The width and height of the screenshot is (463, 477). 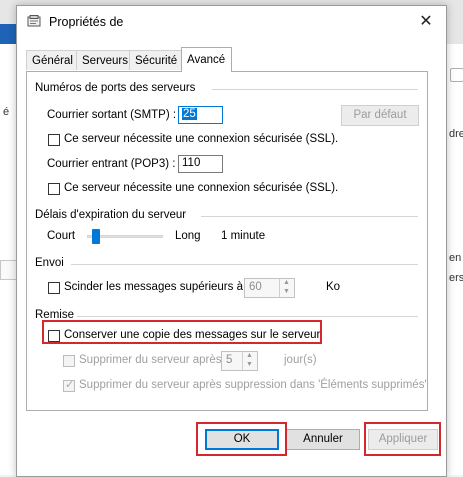 What do you see at coordinates (153, 287) in the screenshot?
I see `split-messages-label: Scinder les messages supérieurs à` at bounding box center [153, 287].